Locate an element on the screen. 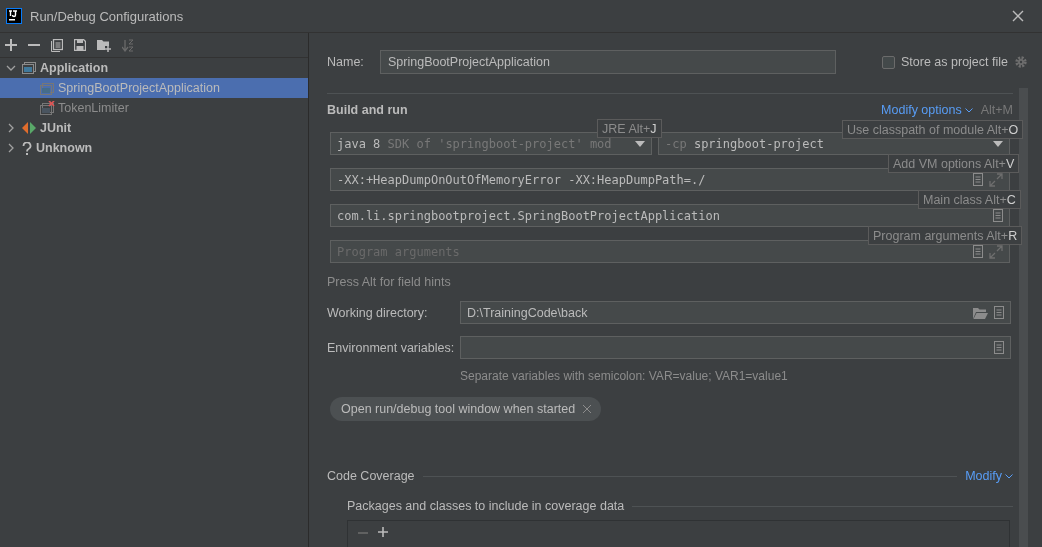  section-title: Build and run is located at coordinates (368, 110).